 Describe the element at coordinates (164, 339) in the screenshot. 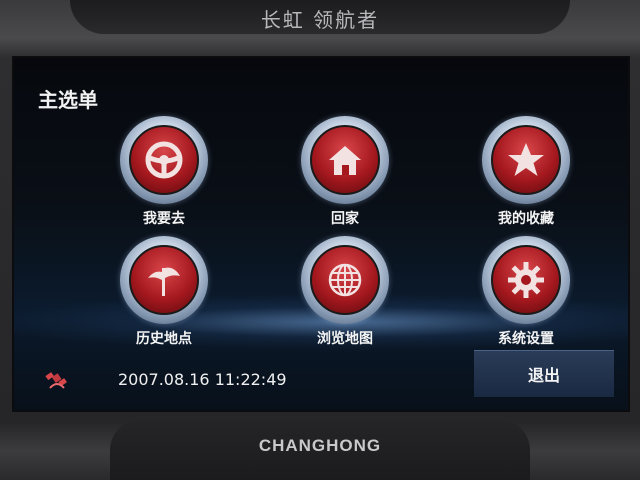

I see `menu-label: 历史地点` at that location.